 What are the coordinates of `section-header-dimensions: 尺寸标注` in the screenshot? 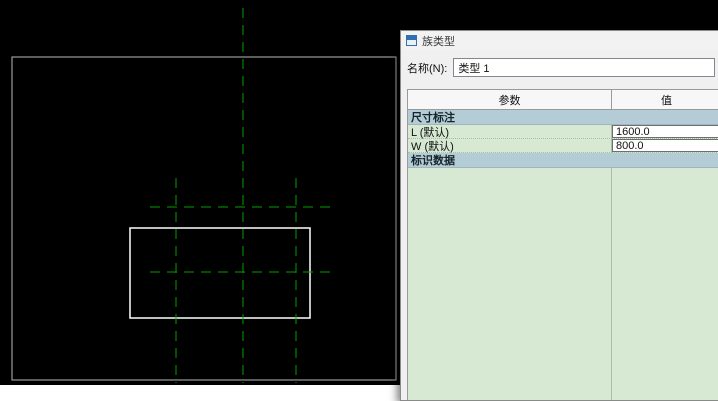 It's located at (563, 117).